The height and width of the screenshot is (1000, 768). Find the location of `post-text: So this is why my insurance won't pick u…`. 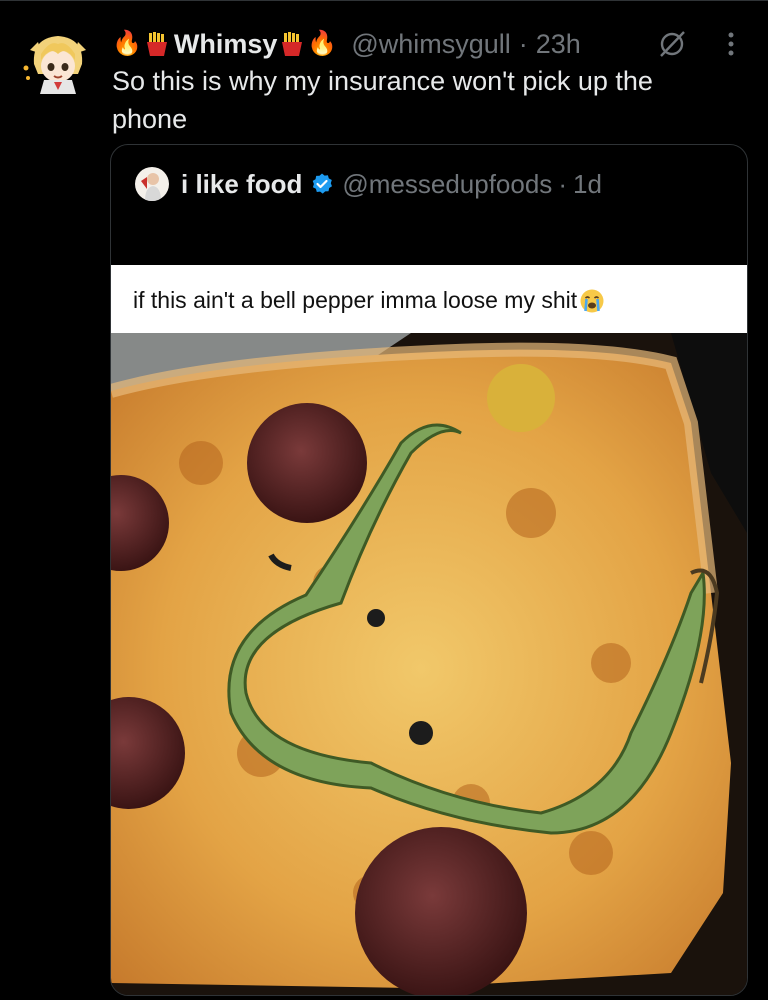

post-text: So this is why my insurance won't pick u… is located at coordinates (382, 100).